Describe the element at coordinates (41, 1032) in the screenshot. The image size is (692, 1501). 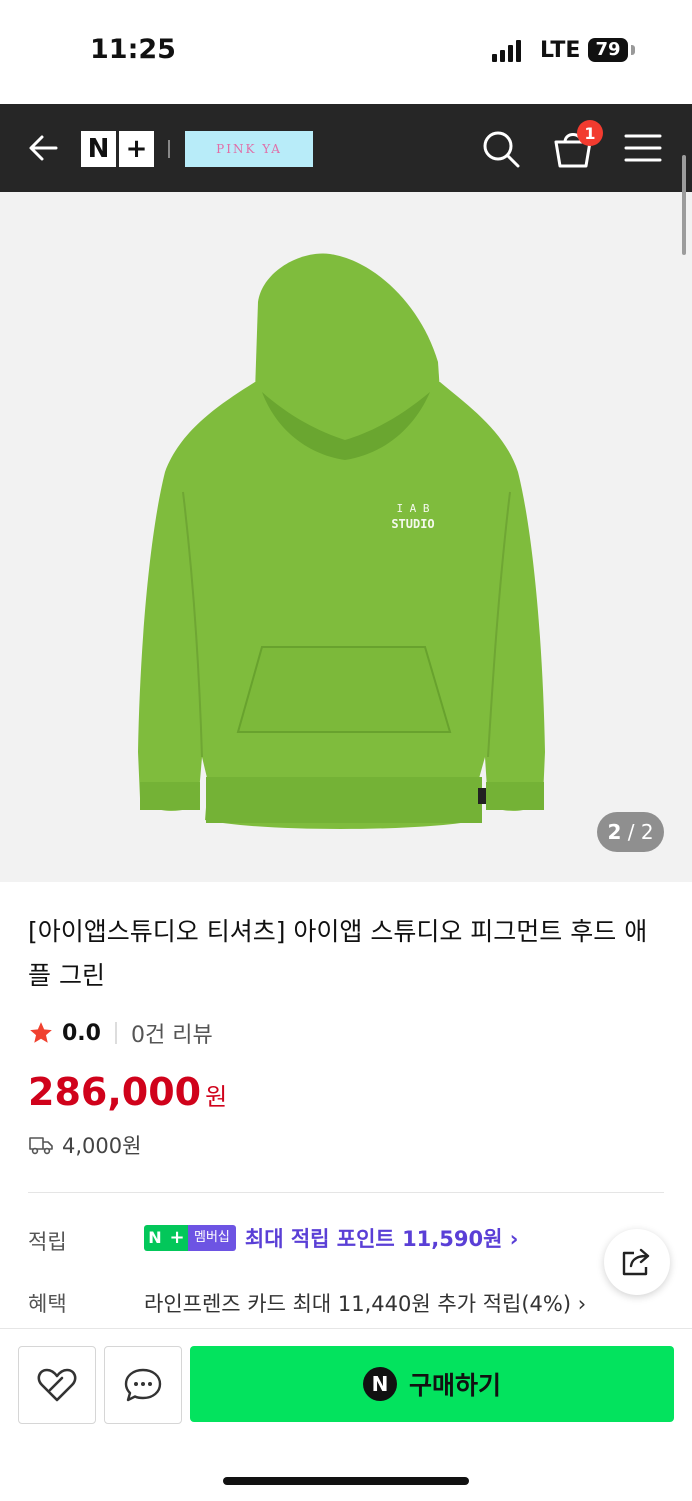
I see `star-icon` at that location.